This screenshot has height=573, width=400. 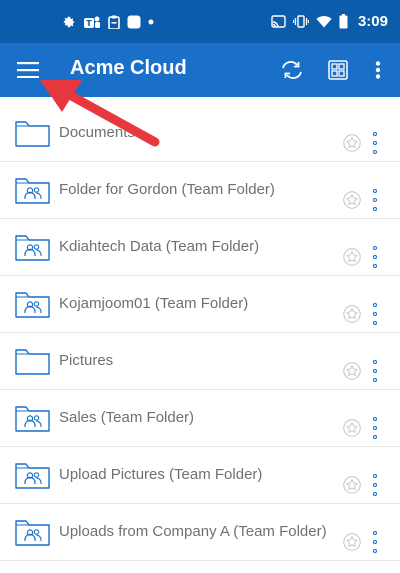 I want to click on dot-icon, so click(x=151, y=21).